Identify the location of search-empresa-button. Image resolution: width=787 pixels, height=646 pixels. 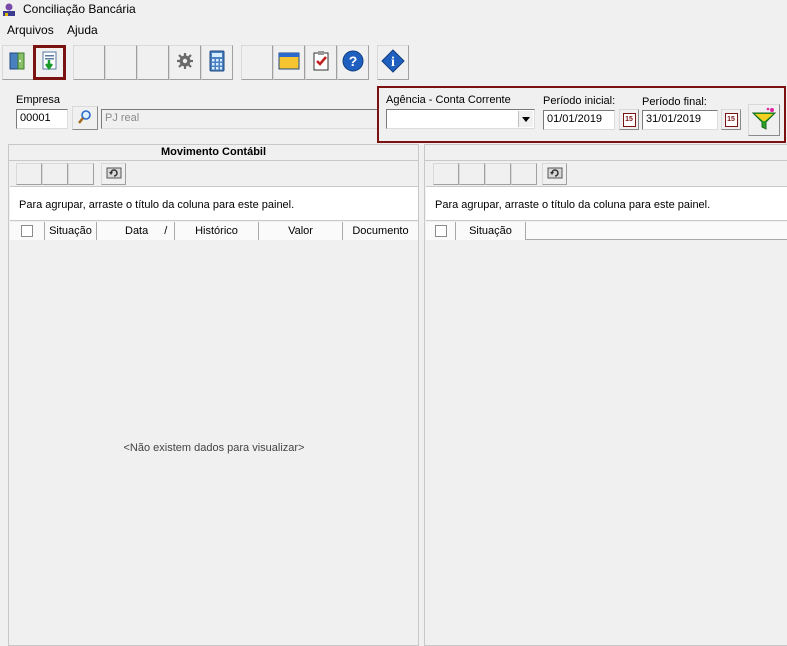
(85, 118).